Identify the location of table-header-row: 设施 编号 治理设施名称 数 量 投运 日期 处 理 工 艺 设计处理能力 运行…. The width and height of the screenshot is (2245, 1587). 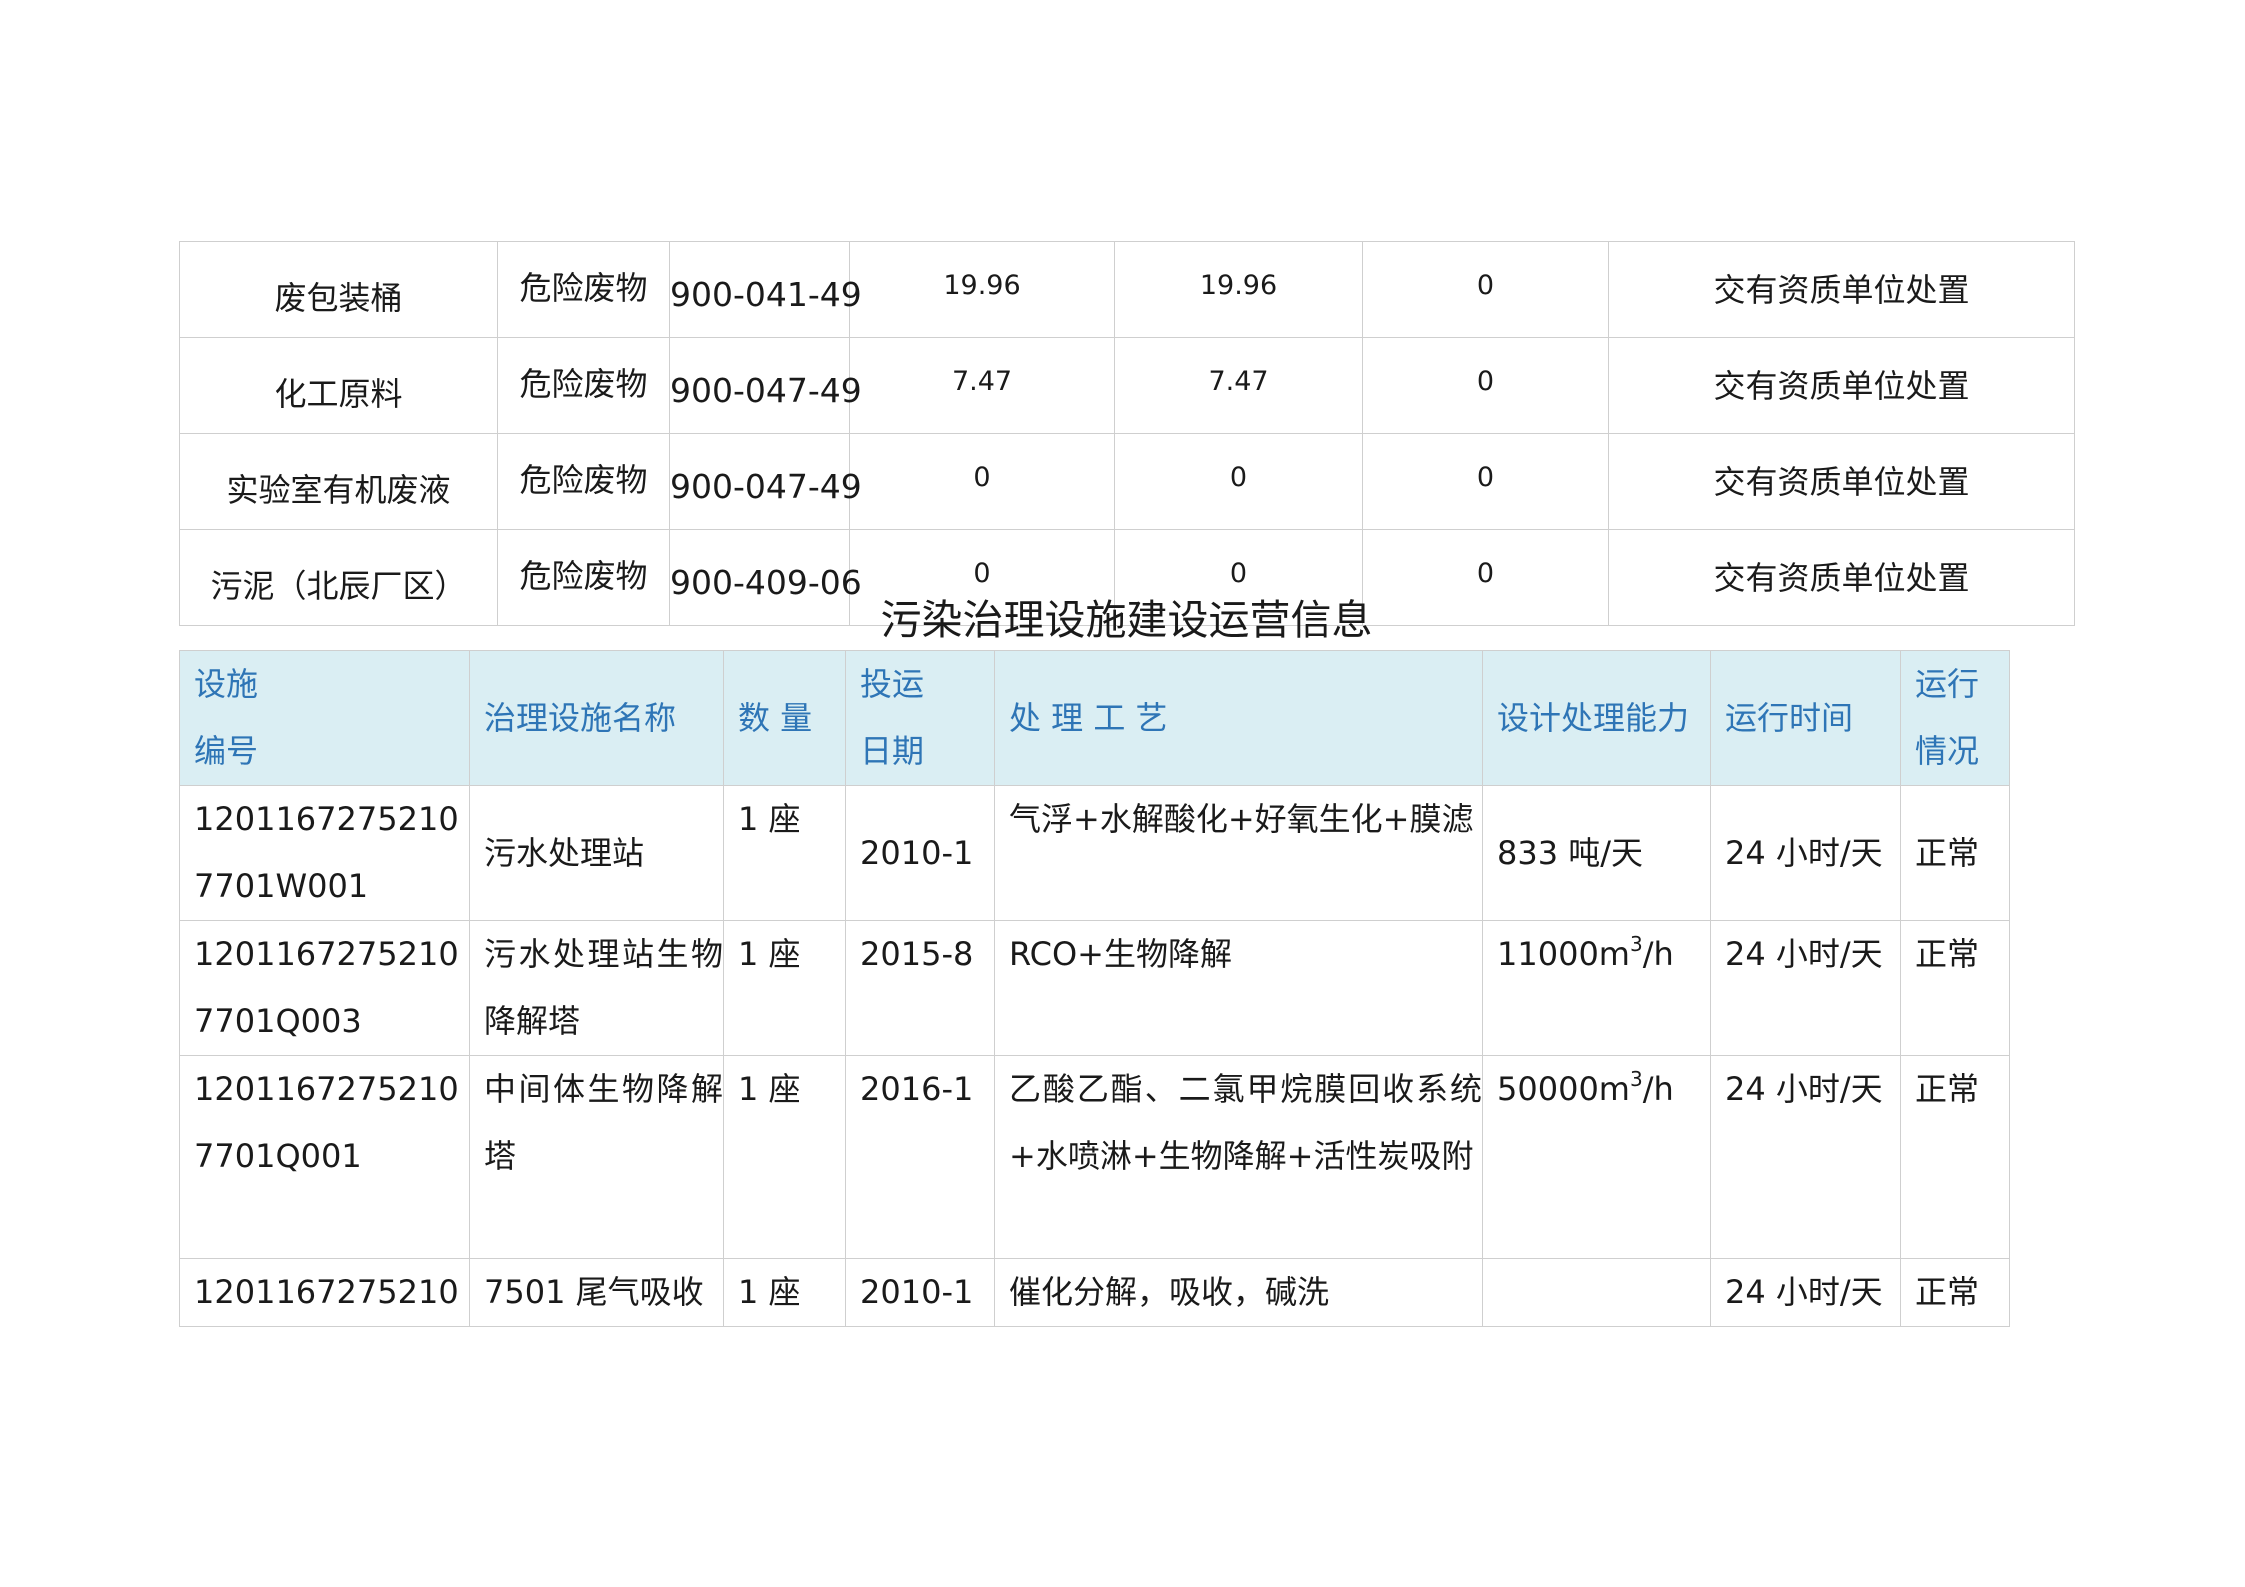
(1094, 718).